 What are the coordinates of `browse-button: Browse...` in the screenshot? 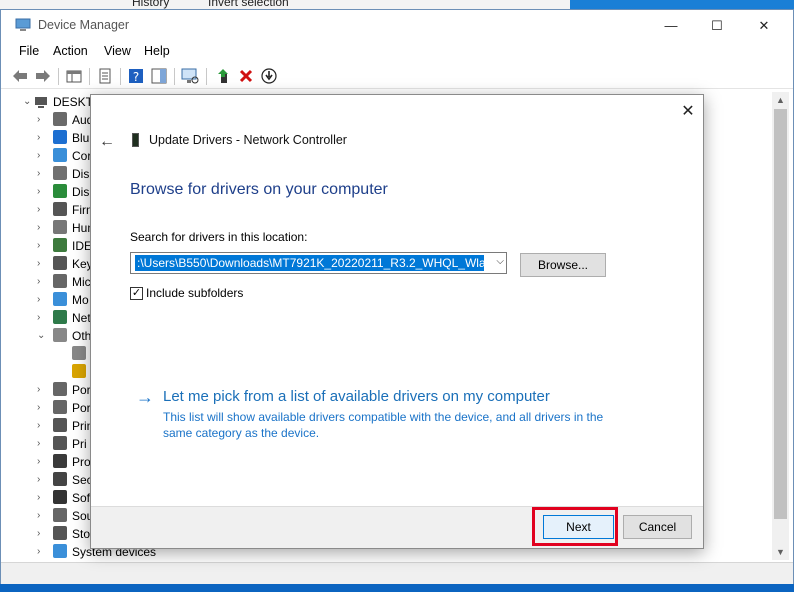 It's located at (563, 265).